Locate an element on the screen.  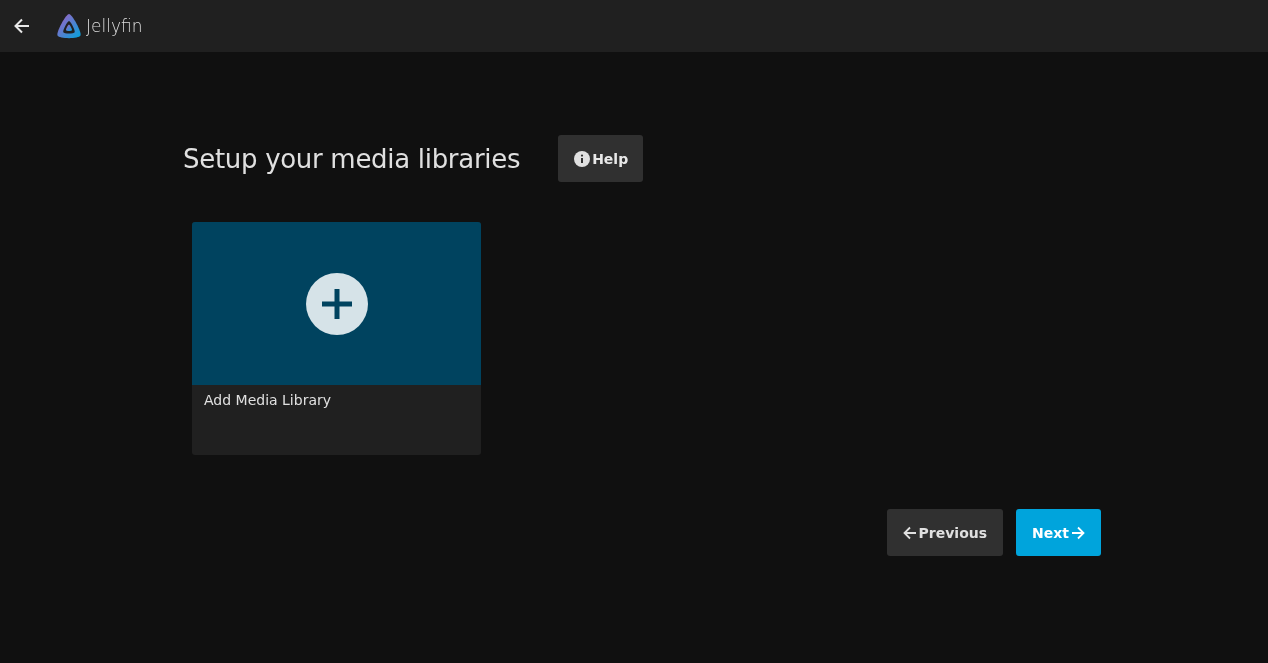
library-card: Add Media Library is located at coordinates (336, 338).